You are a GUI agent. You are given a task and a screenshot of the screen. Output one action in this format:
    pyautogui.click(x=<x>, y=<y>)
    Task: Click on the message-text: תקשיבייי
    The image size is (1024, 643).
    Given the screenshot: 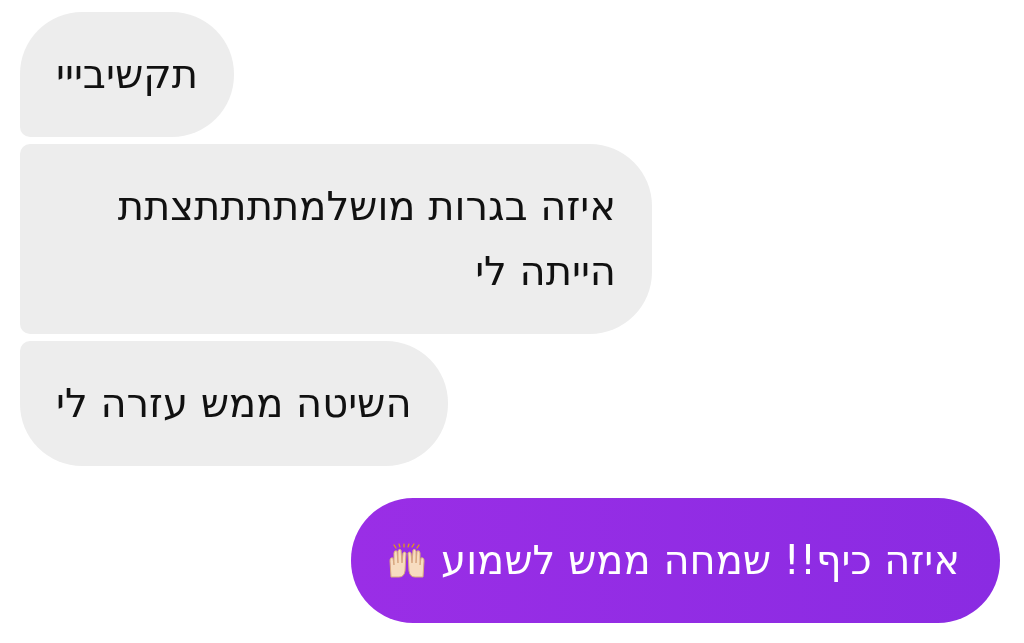 What is the action you would take?
    pyautogui.click(x=127, y=74)
    